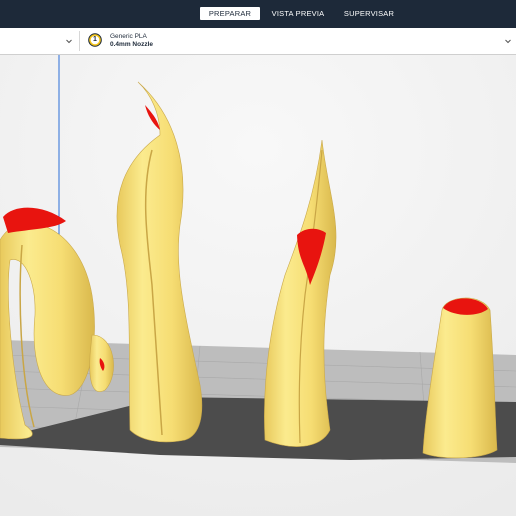 This screenshot has height=516, width=516. Describe the element at coordinates (128, 36) in the screenshot. I see `material-name: Generic PLA` at that location.